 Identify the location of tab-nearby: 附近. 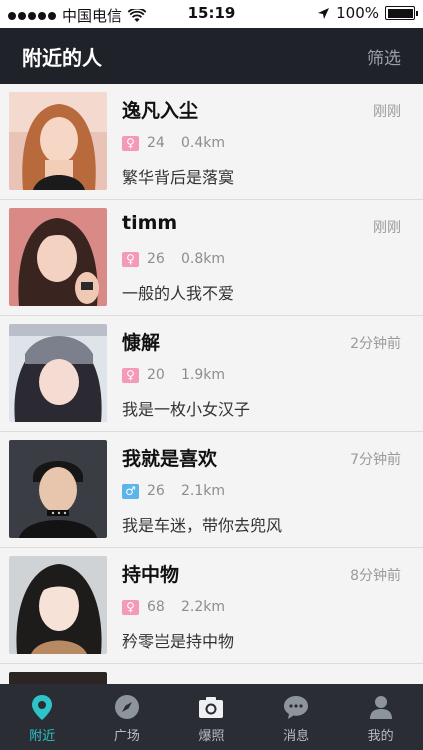
(42, 717).